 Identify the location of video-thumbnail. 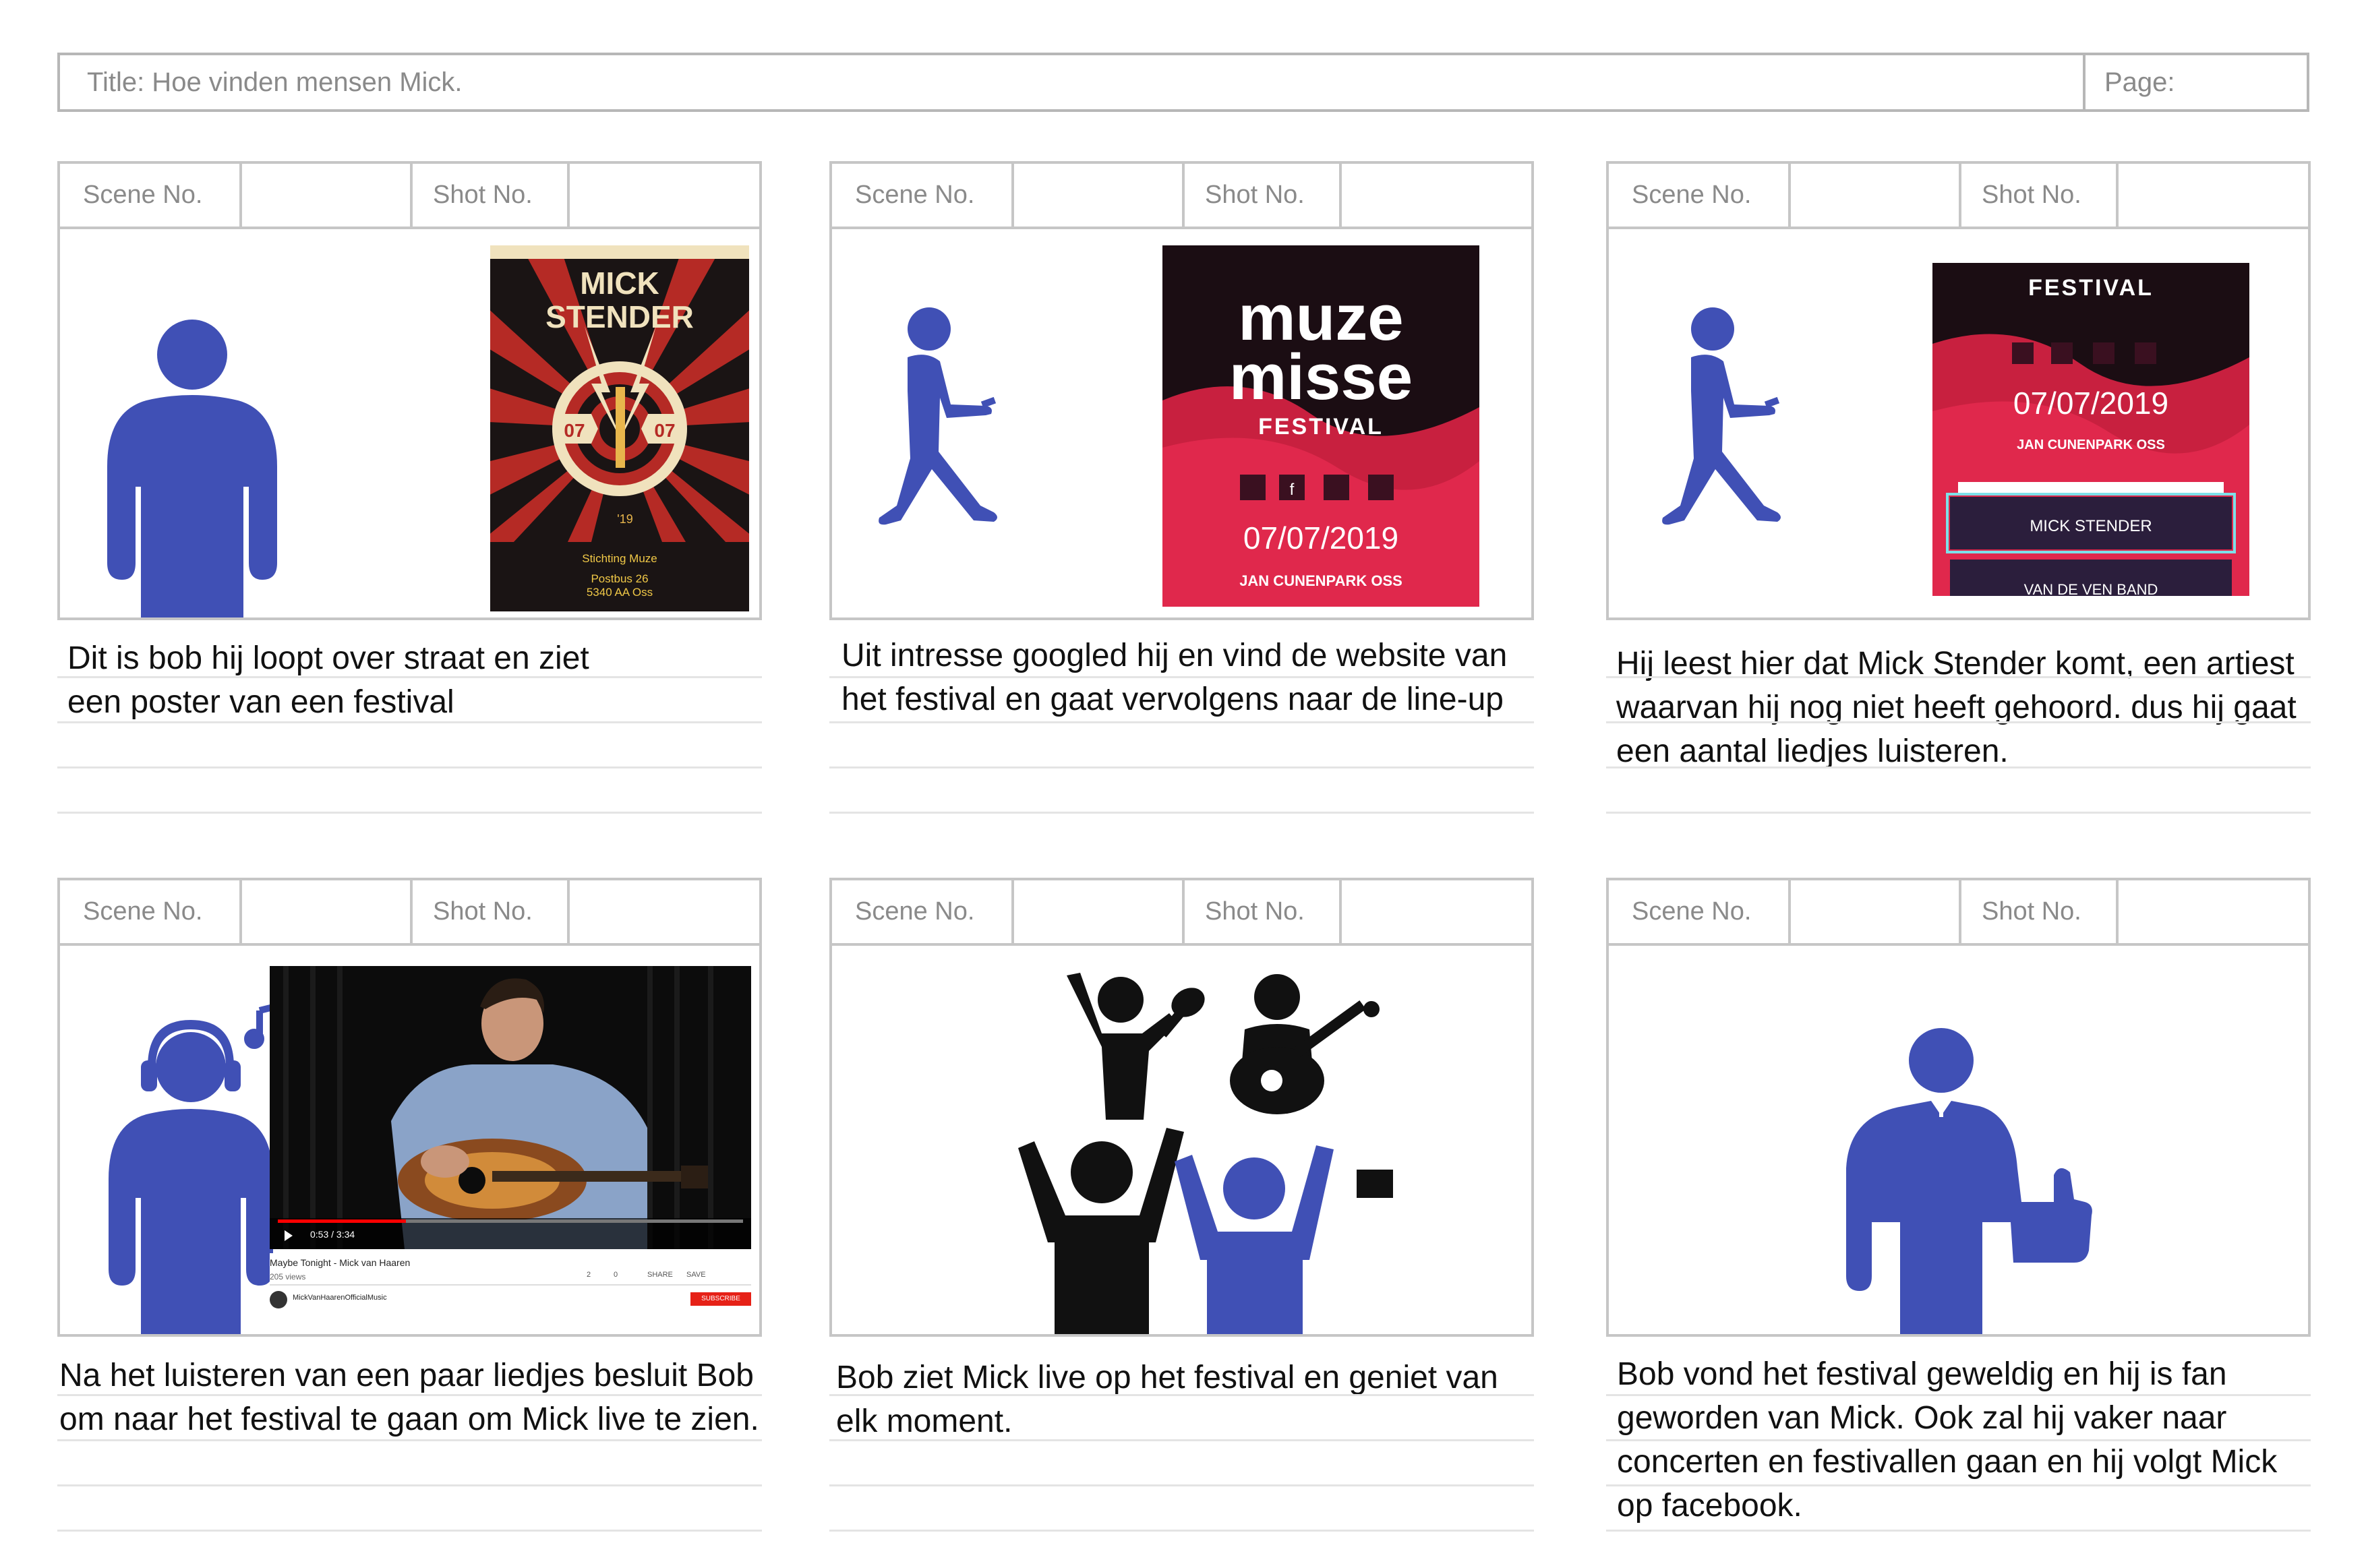
(510, 1107).